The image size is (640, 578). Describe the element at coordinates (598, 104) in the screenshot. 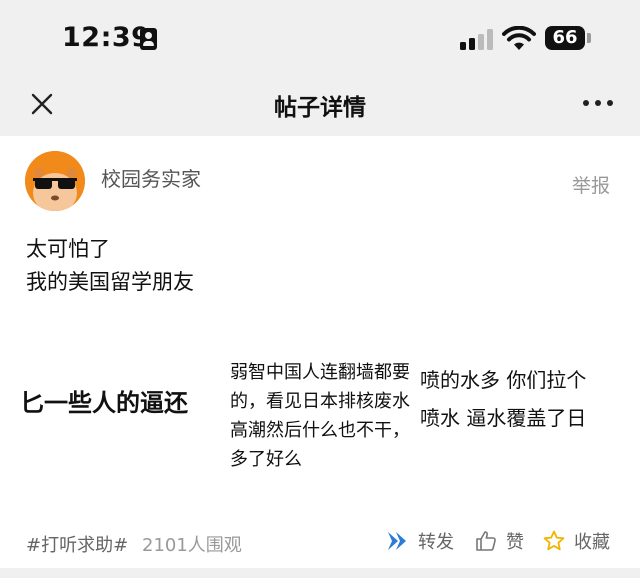

I see `more-icon` at that location.